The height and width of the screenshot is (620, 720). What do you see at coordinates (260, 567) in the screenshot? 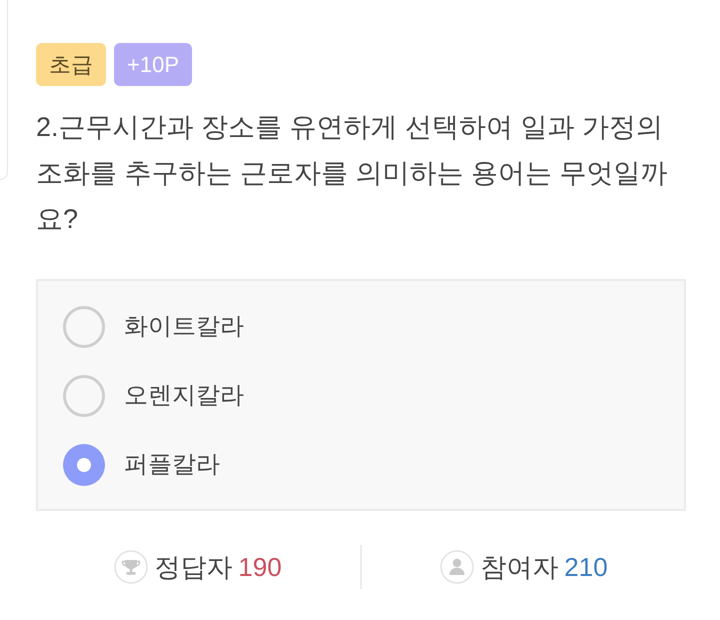
I see `stat-count: 190` at bounding box center [260, 567].